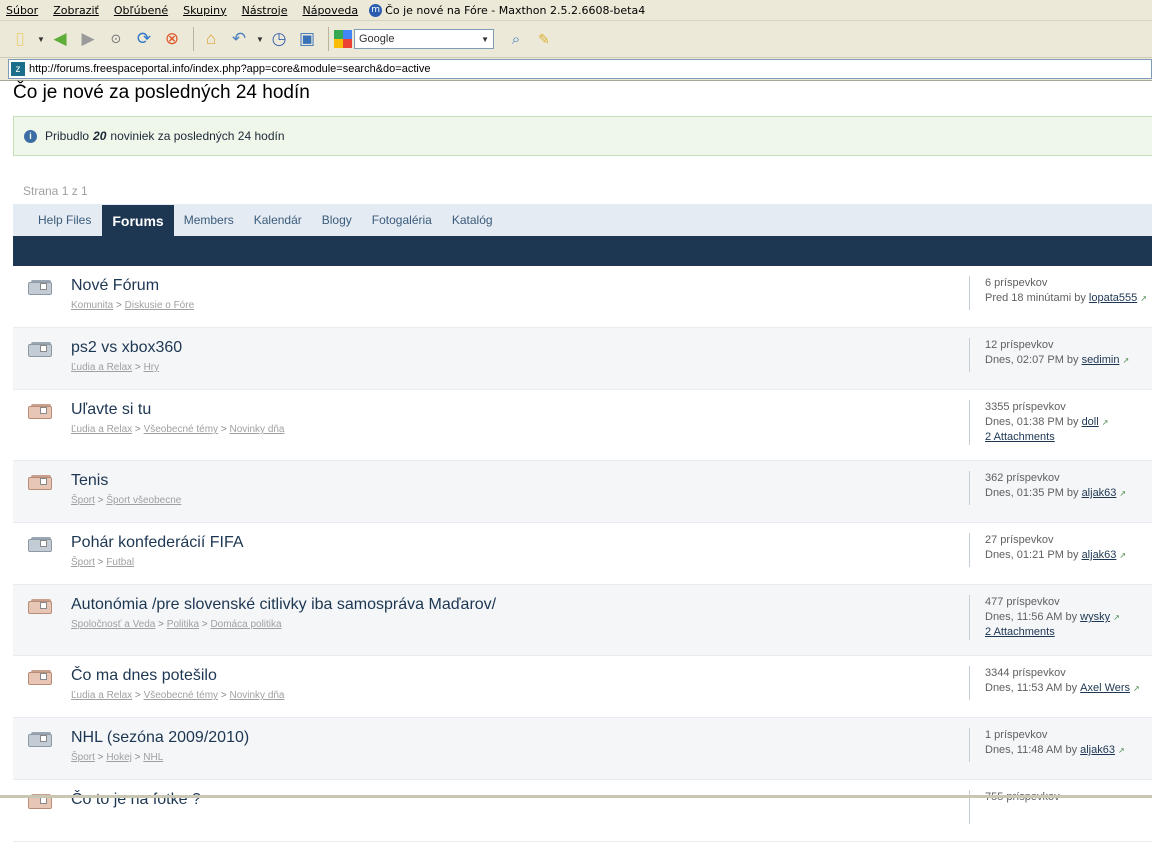  I want to click on breadcrumb-link: Komunita, so click(92, 305).